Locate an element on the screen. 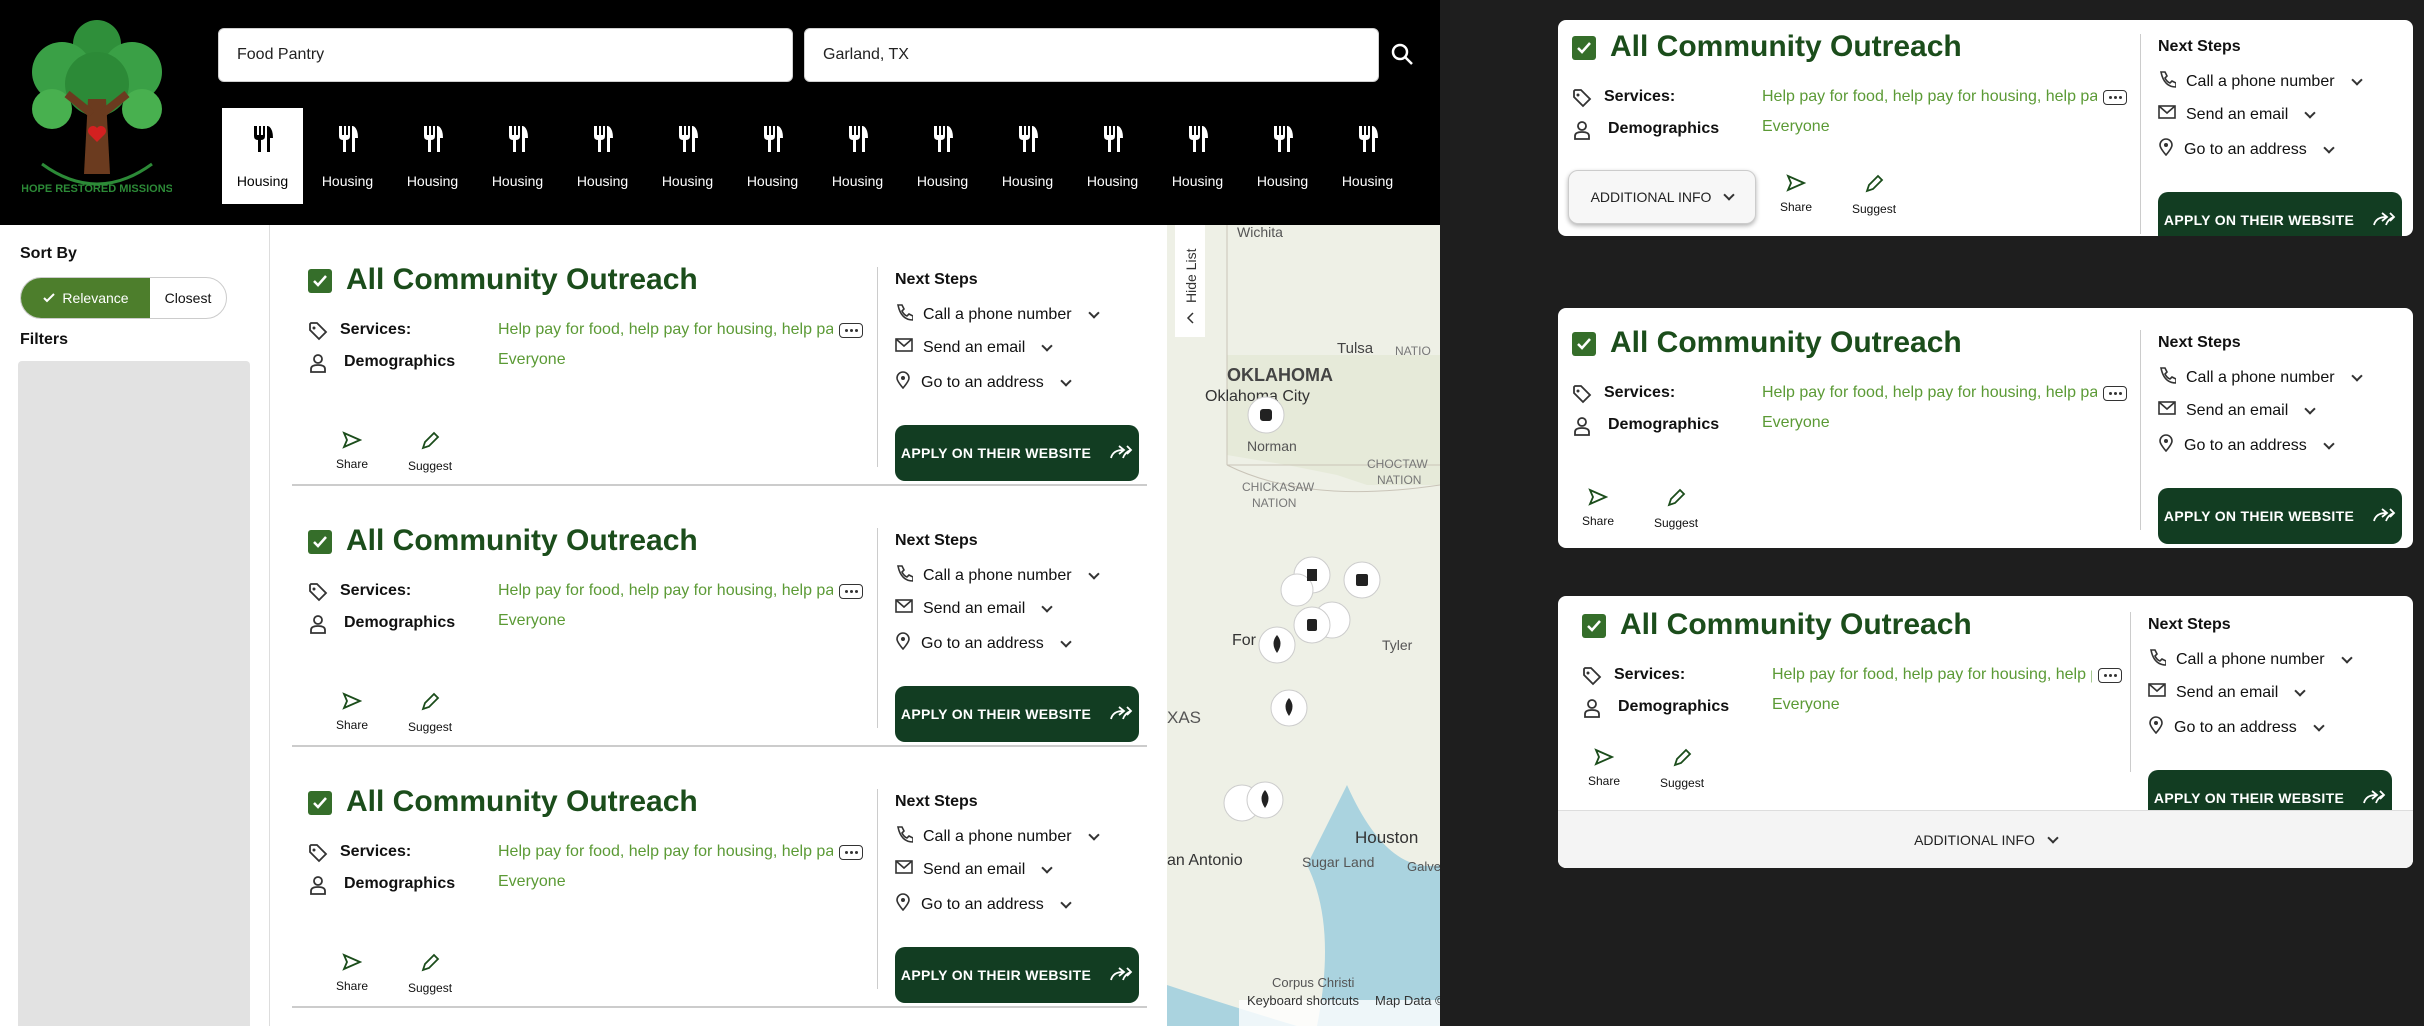 Image resolution: width=2424 pixels, height=1026 pixels. svg-text: NATION is located at coordinates (1274, 503).